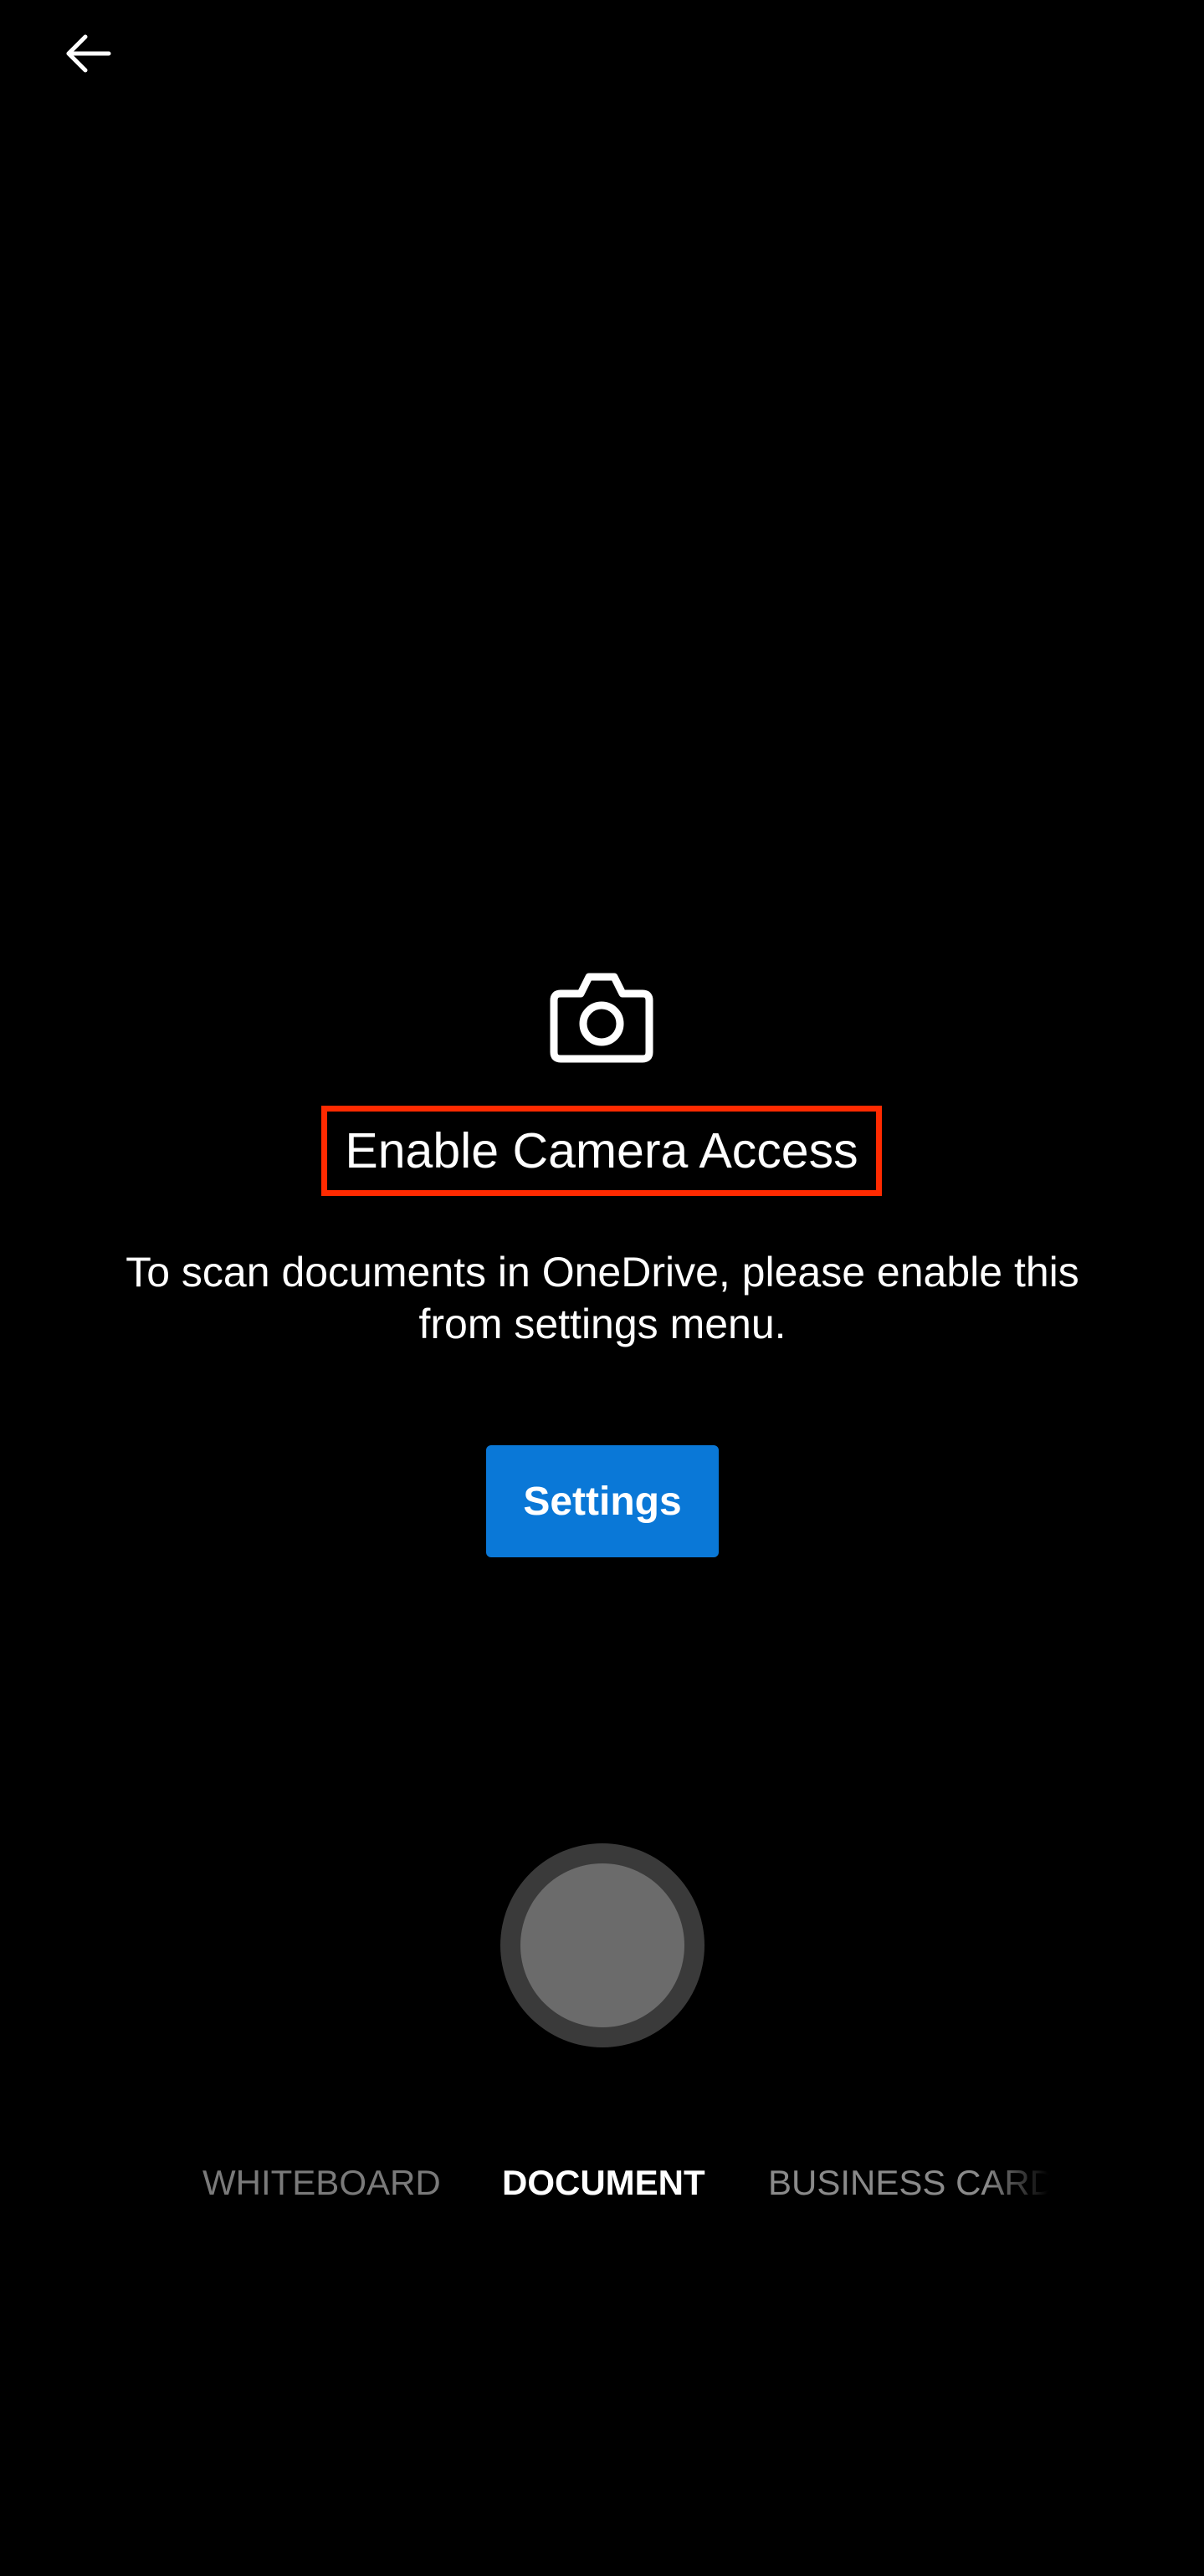 The width and height of the screenshot is (1204, 2576). I want to click on page-title: Enable Camera Access, so click(601, 1150).